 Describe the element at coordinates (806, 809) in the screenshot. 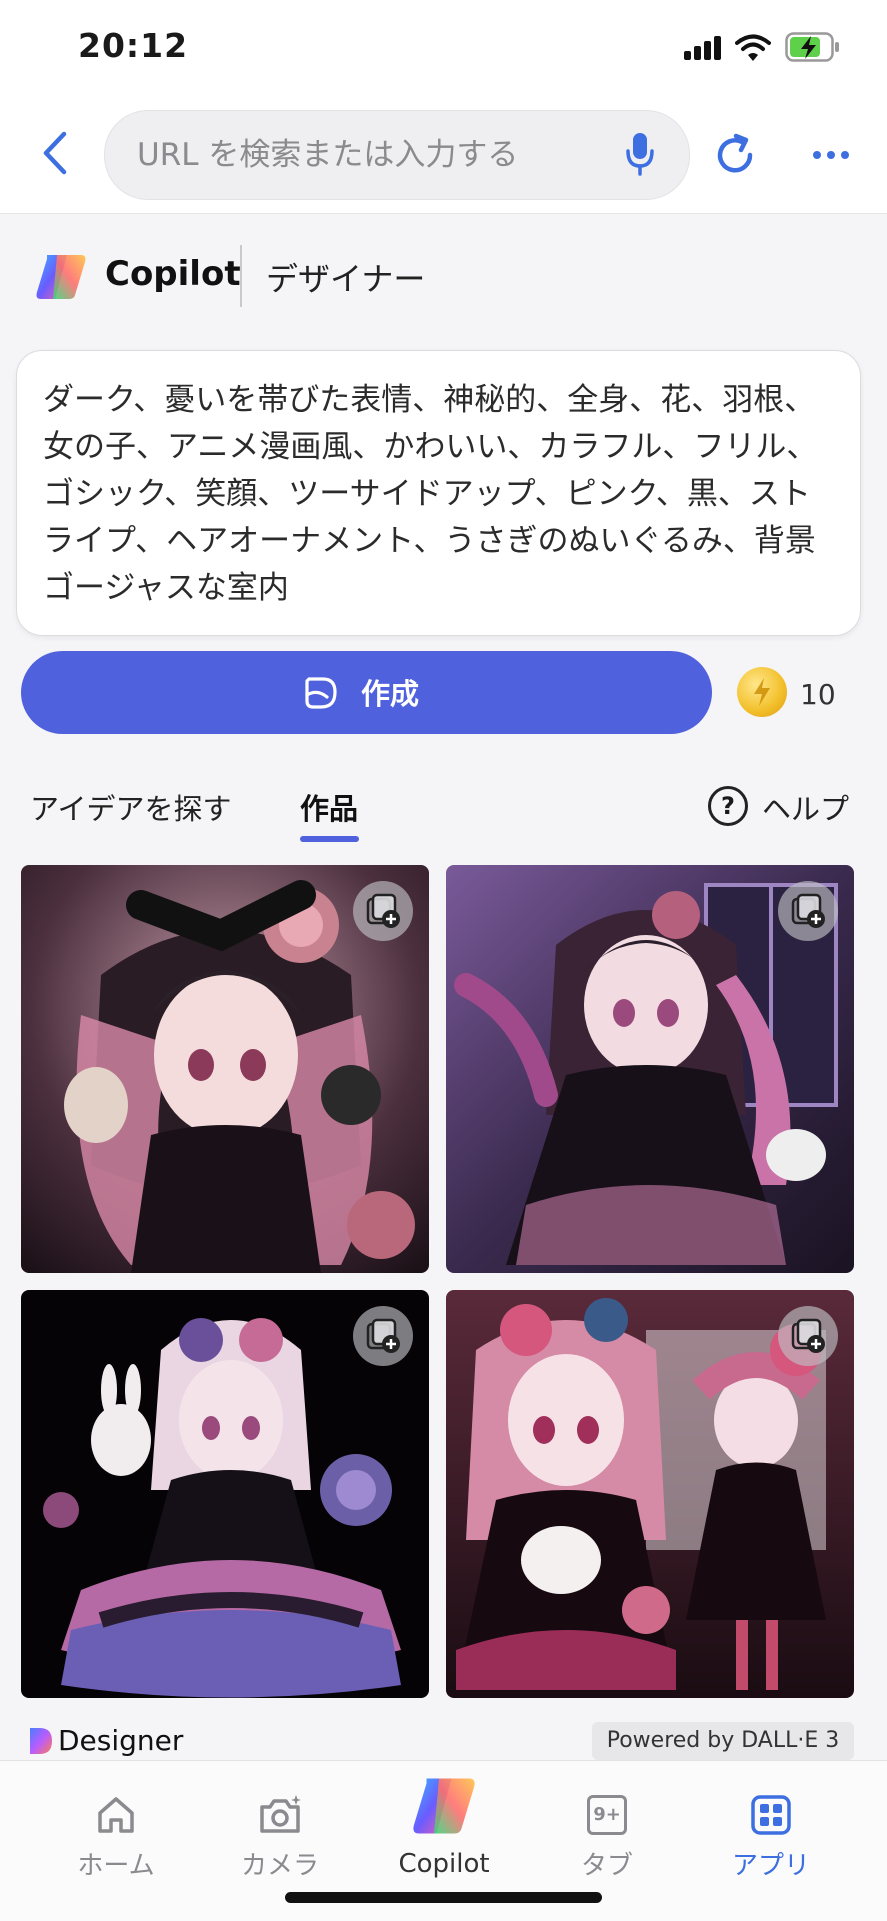

I see `help-label: ヘルプ` at that location.